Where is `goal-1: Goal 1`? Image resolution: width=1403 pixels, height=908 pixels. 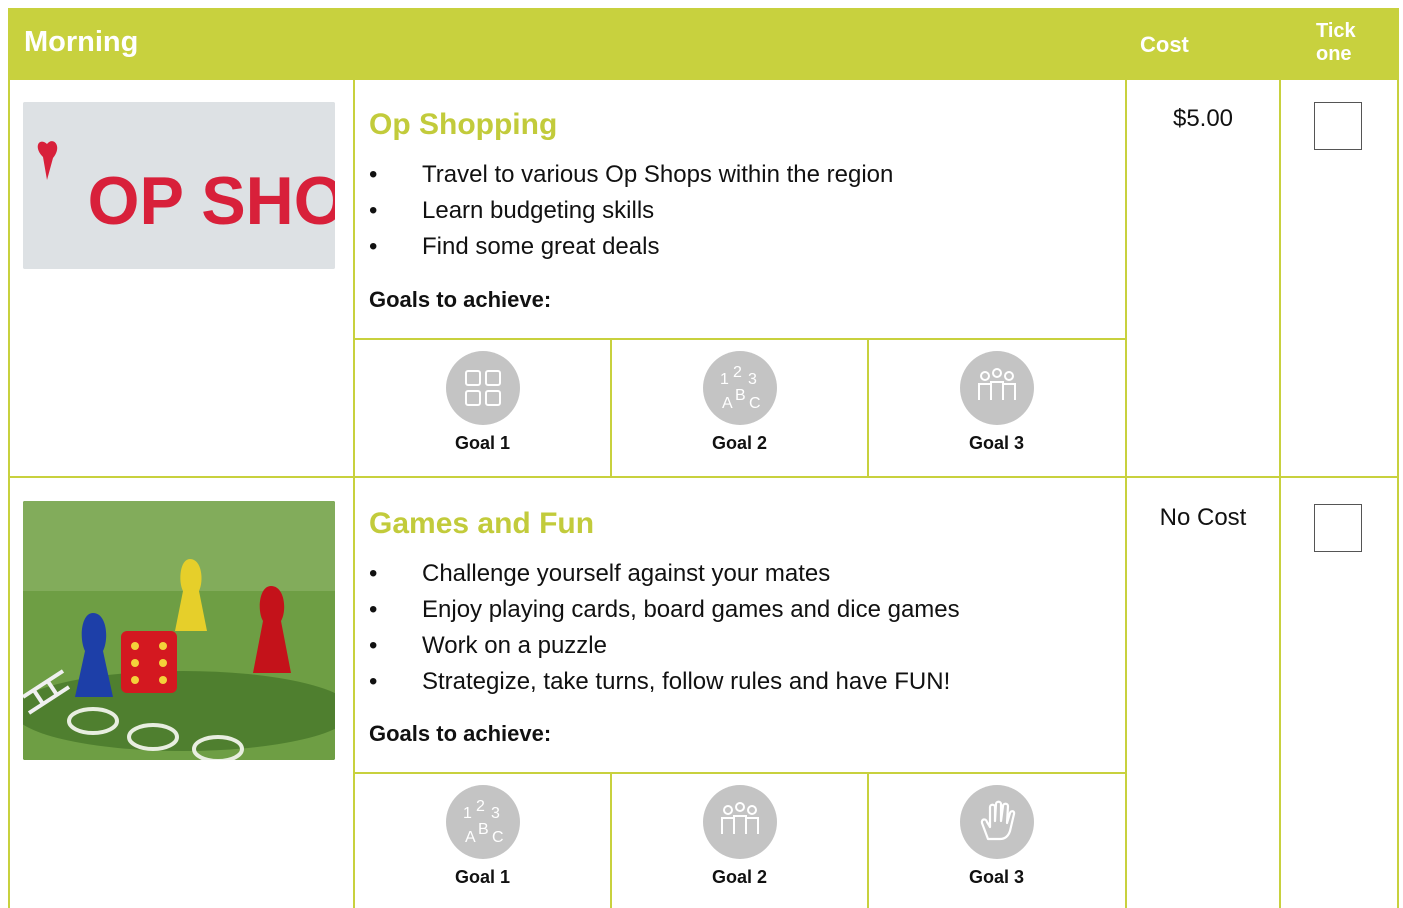
goal-1: Goal 1 is located at coordinates (482, 402).